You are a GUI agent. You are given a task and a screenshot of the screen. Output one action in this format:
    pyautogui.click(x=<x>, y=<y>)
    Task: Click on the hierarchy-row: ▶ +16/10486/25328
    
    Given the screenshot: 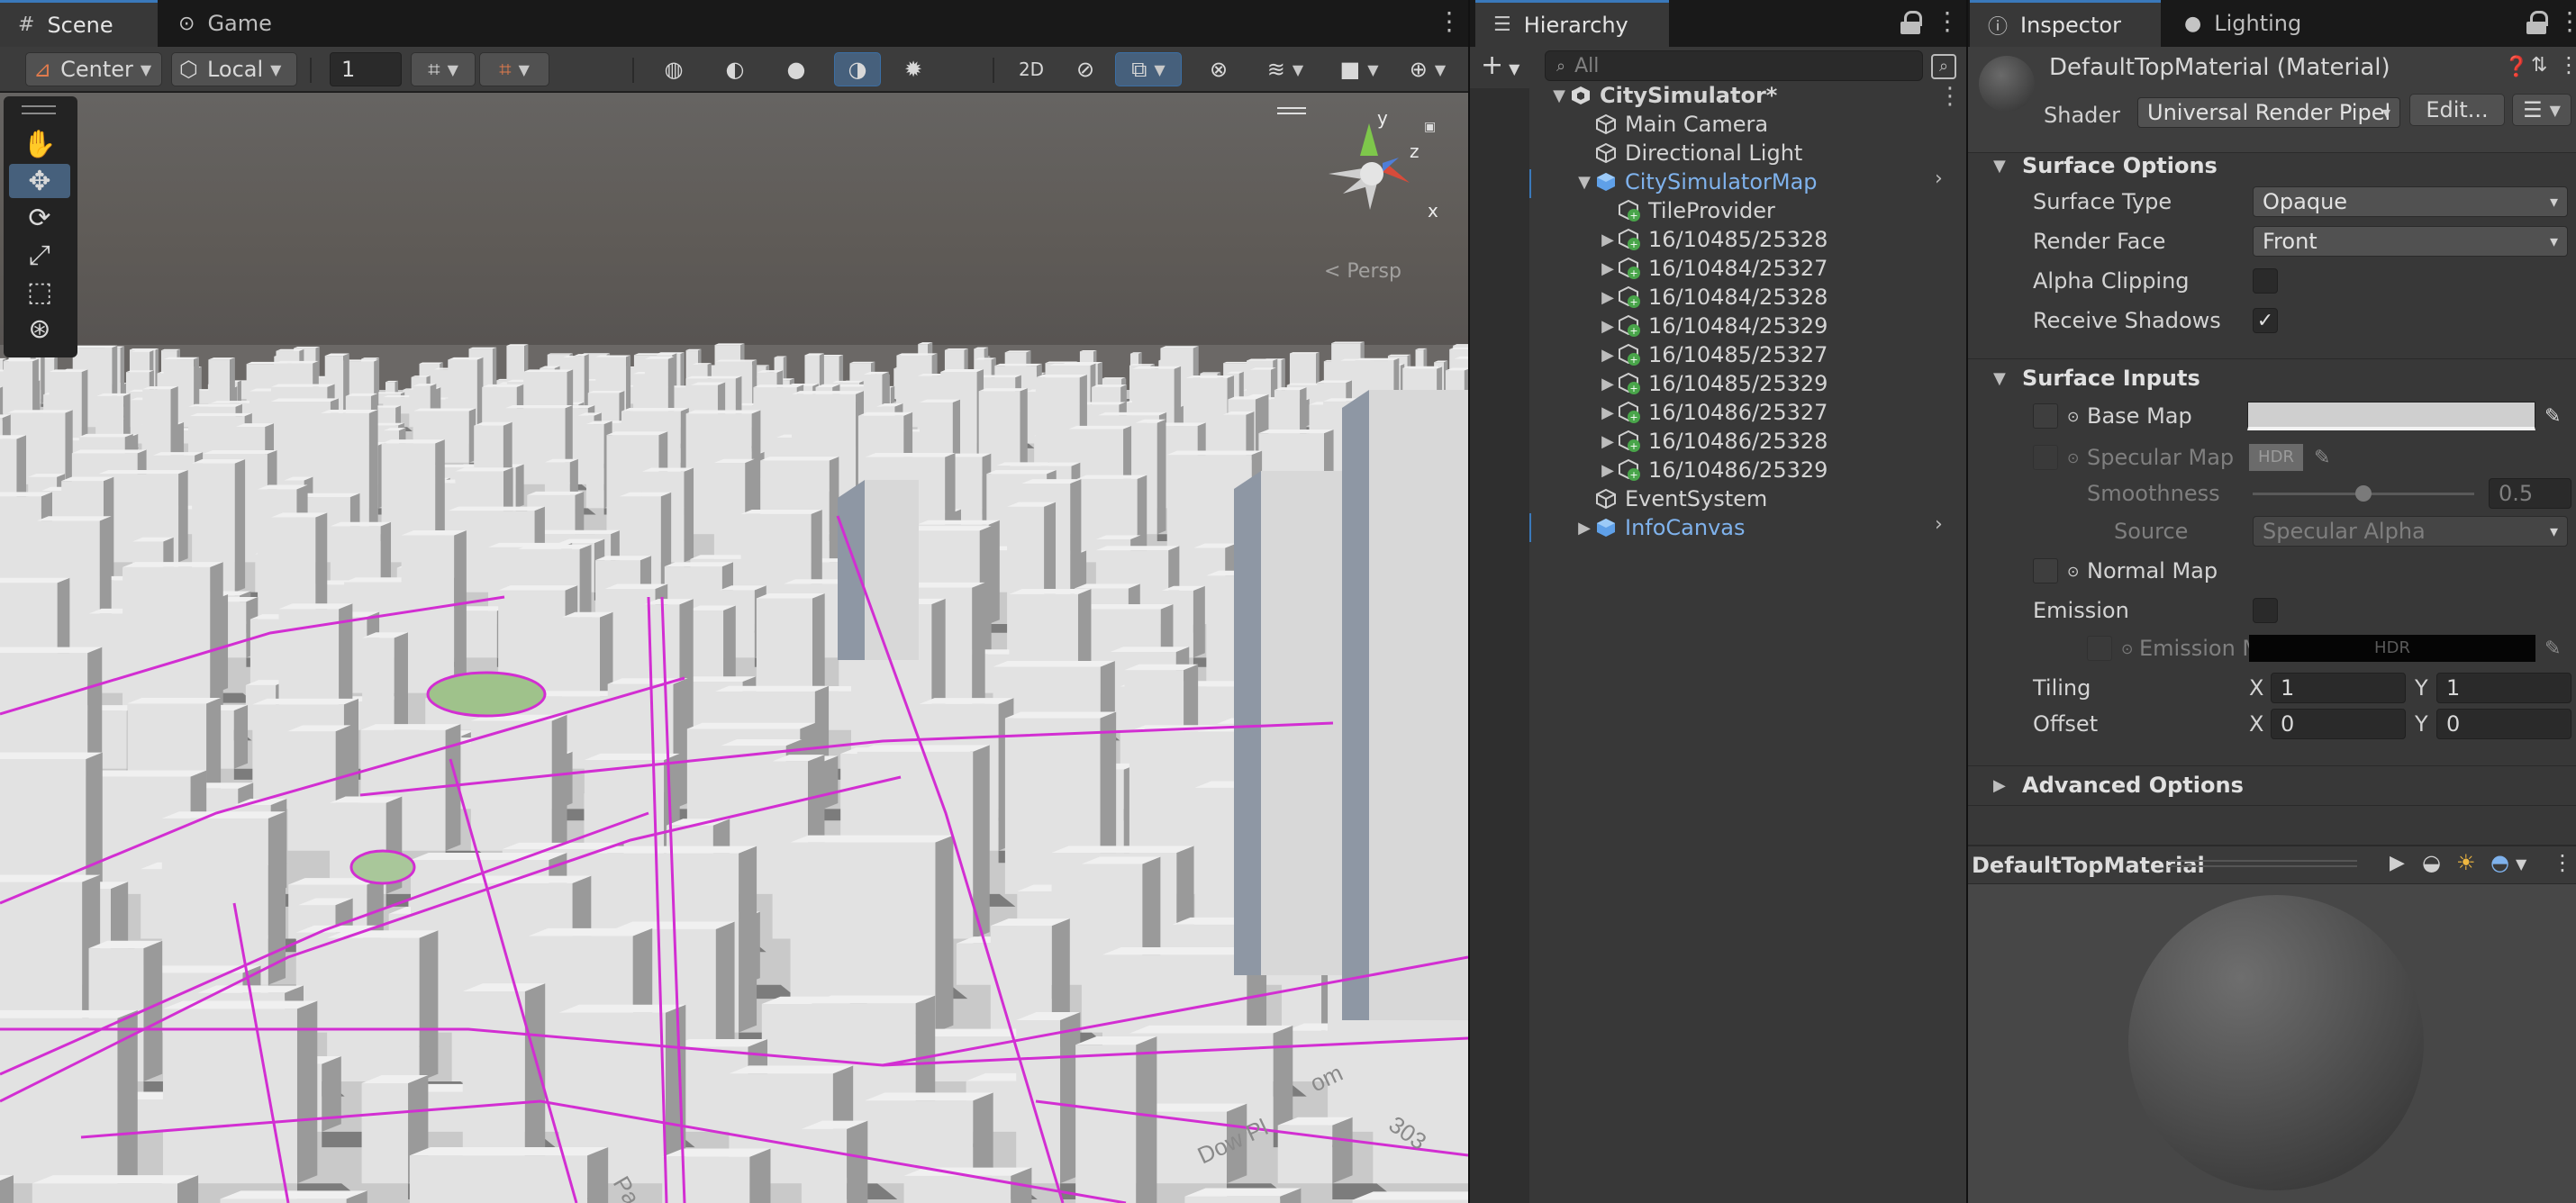 What is the action you would take?
    pyautogui.click(x=1713, y=441)
    